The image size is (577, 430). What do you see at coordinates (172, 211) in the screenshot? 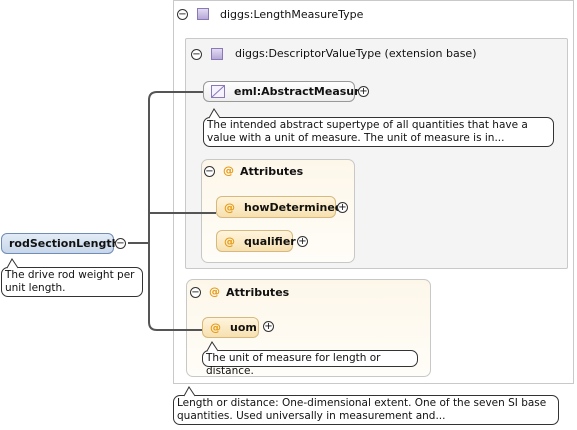
I see `connector-lines` at bounding box center [172, 211].